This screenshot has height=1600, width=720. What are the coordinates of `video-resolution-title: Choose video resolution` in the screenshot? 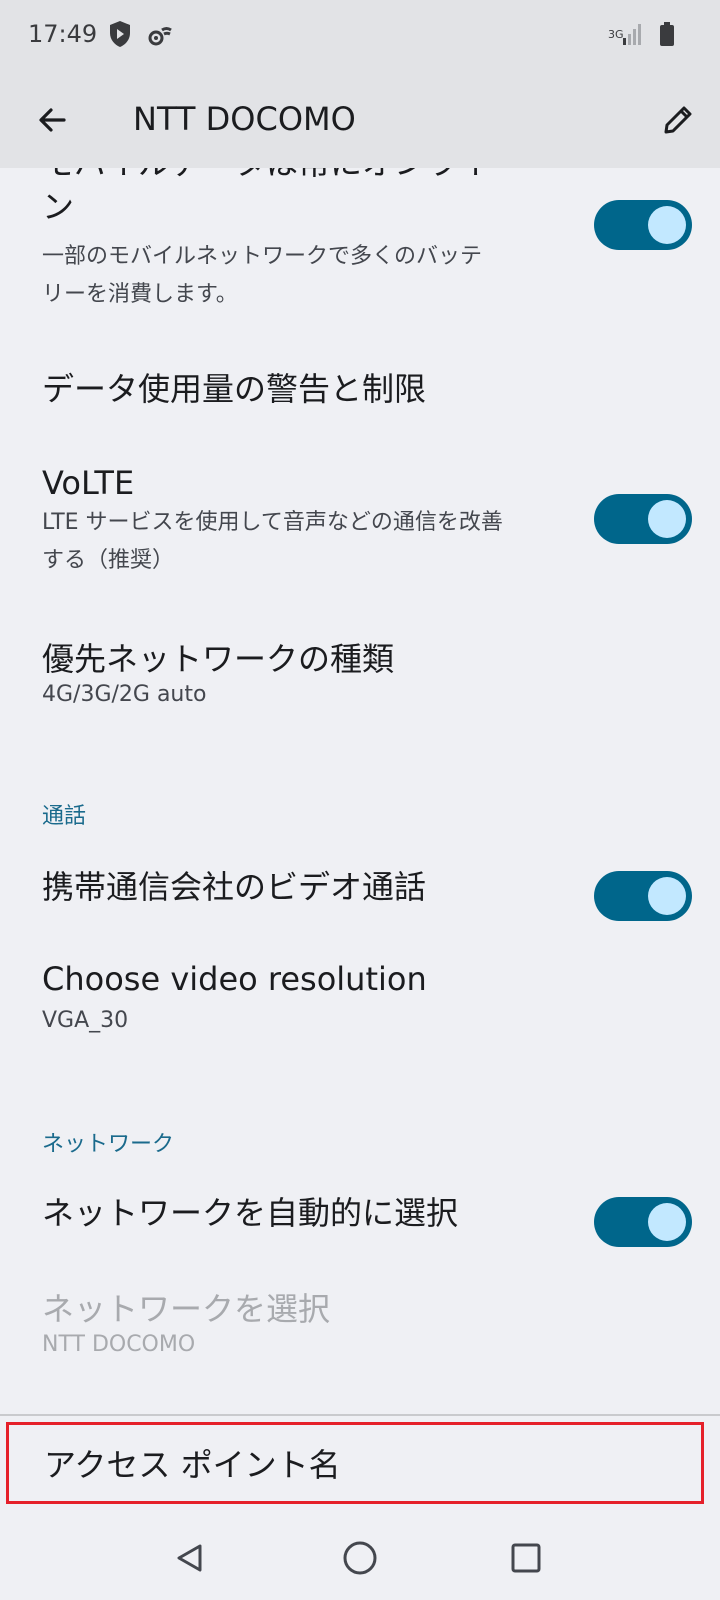 It's located at (234, 979).